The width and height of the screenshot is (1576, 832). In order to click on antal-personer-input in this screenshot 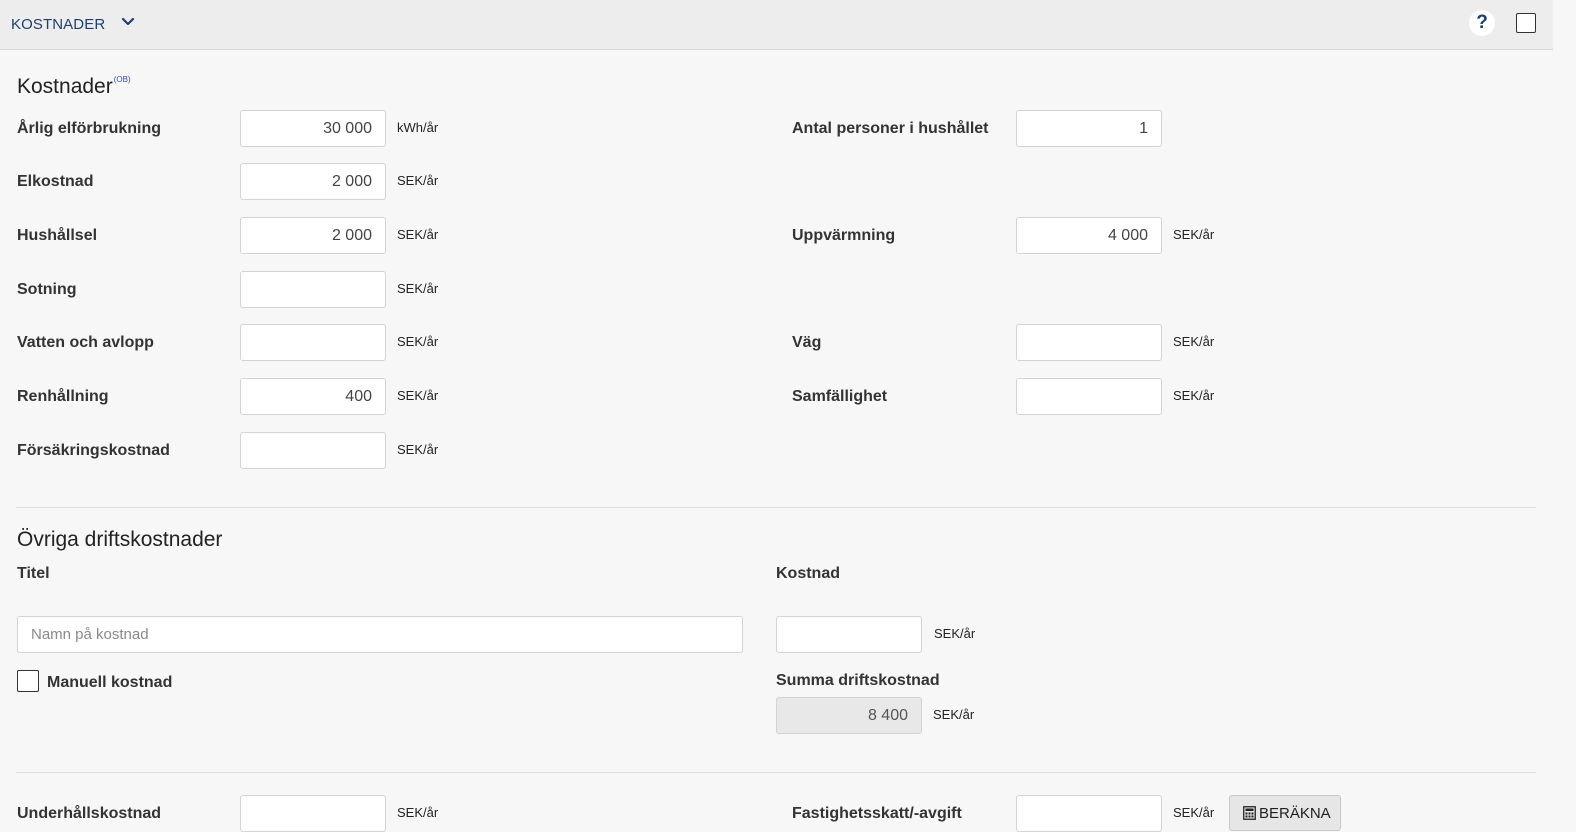, I will do `click(1089, 128)`.